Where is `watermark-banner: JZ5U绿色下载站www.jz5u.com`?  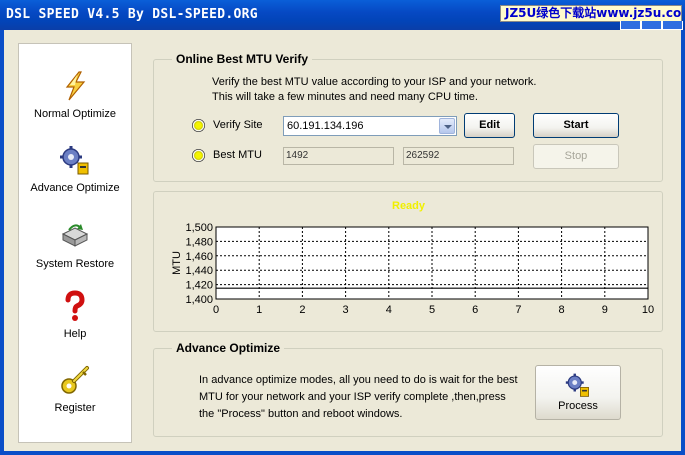 watermark-banner: JZ5U绿色下载站www.jz5u.com is located at coordinates (591, 13).